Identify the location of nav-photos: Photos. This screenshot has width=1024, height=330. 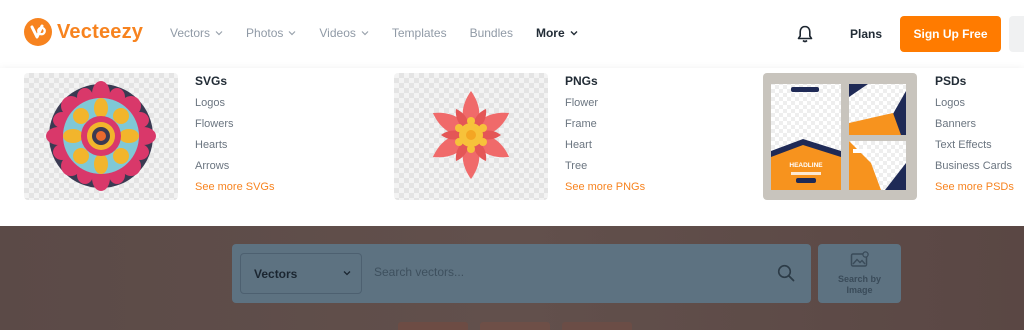
(271, 33).